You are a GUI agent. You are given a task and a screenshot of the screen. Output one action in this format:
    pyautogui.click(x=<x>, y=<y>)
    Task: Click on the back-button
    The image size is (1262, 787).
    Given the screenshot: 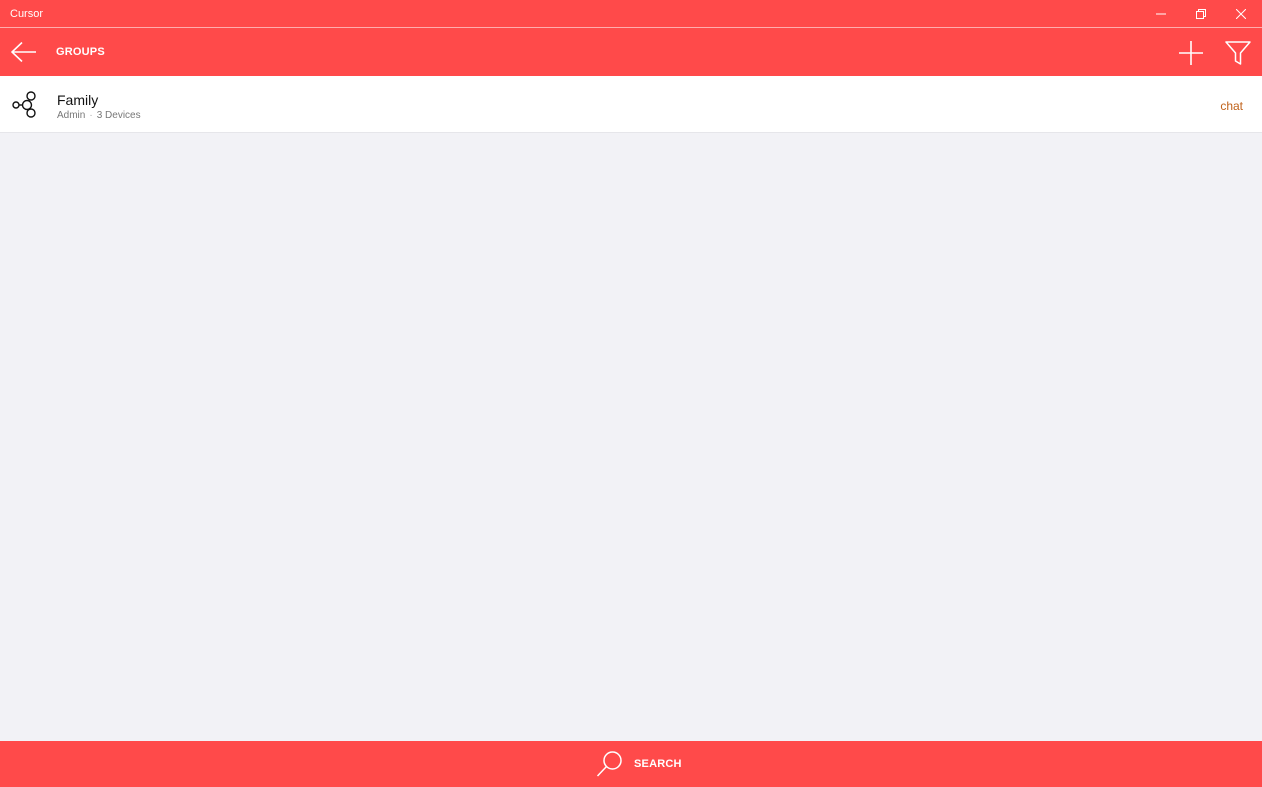 What is the action you would take?
    pyautogui.click(x=24, y=52)
    